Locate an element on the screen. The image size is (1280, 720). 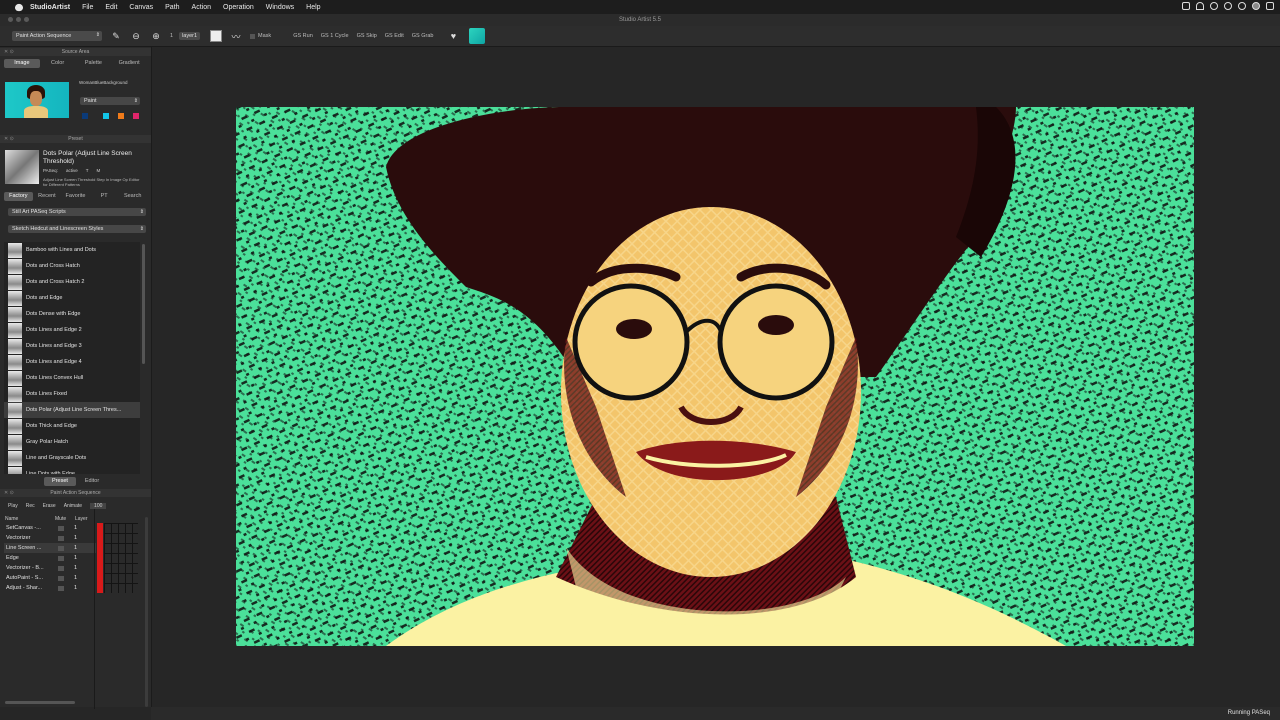
preset-list-item: Dots Thick and Edge is located at coordinates (72, 426).